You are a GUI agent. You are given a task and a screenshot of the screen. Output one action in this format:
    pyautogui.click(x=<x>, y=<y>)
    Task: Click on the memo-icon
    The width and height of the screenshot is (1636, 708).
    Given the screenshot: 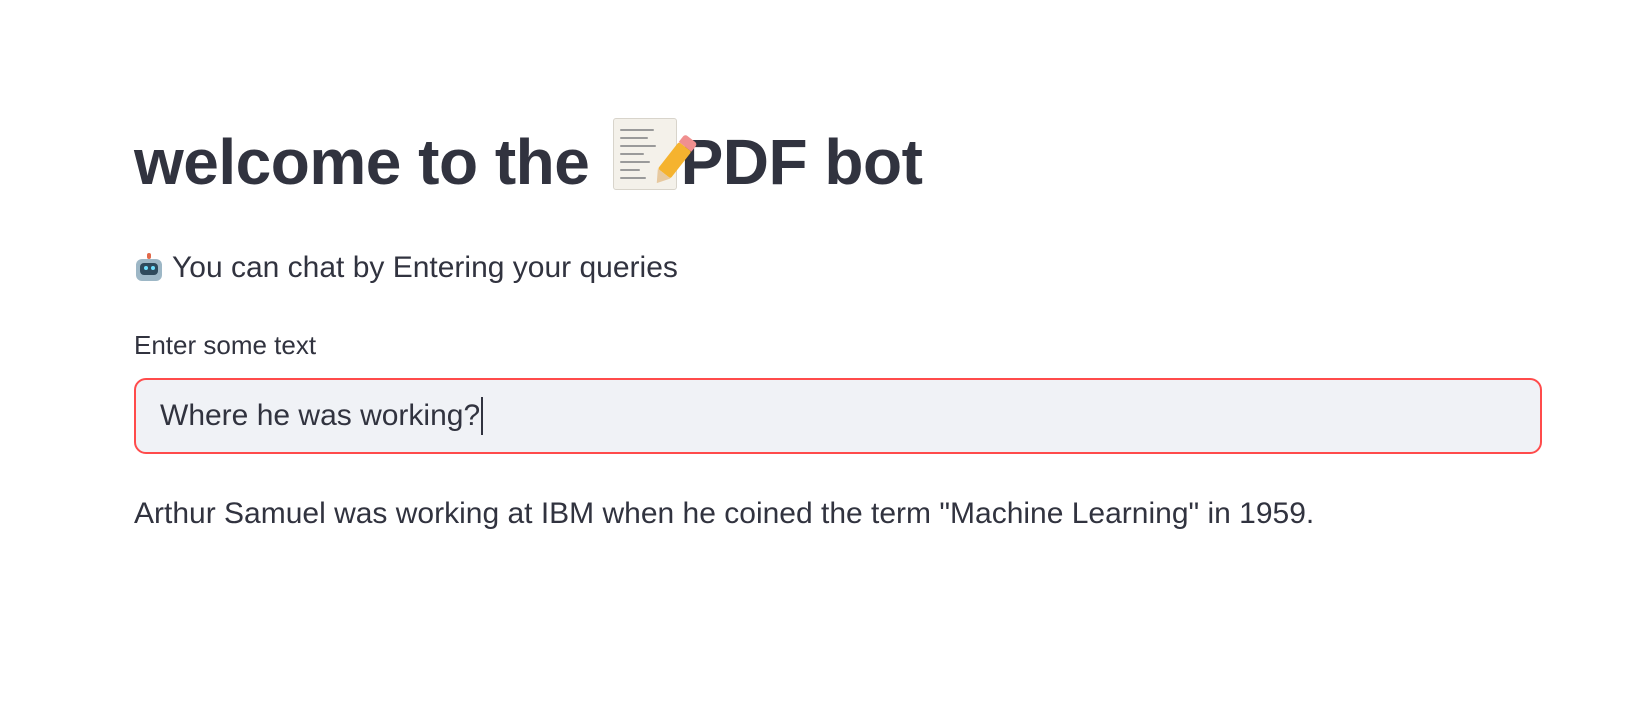 What is the action you would take?
    pyautogui.click(x=655, y=154)
    